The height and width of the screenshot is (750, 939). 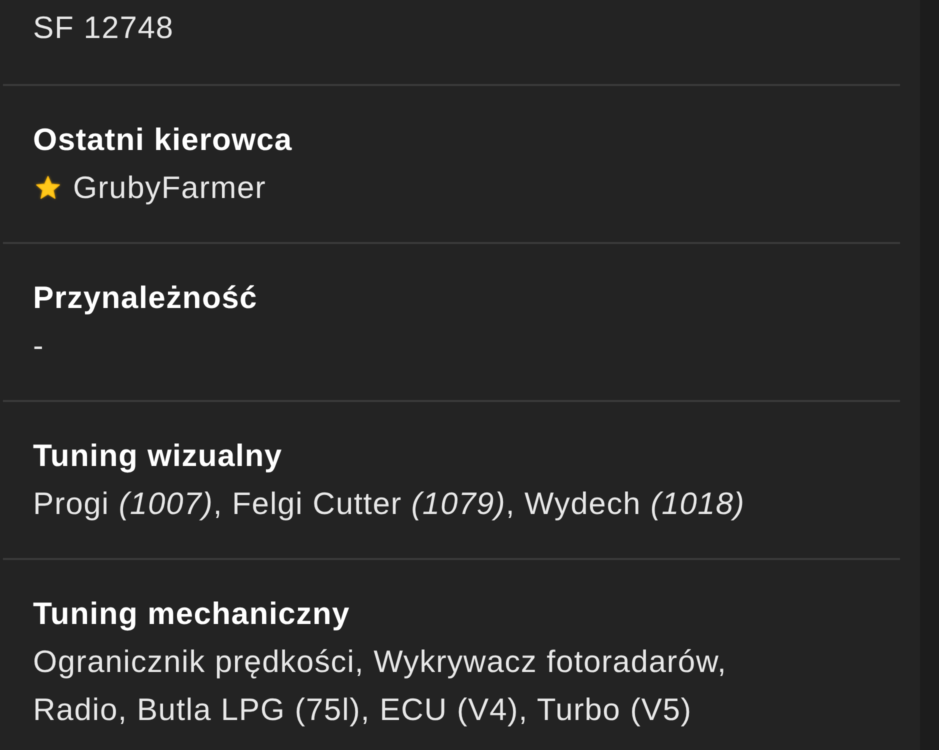 I want to click on field-label: Ostatni kierowca, so click(x=163, y=140).